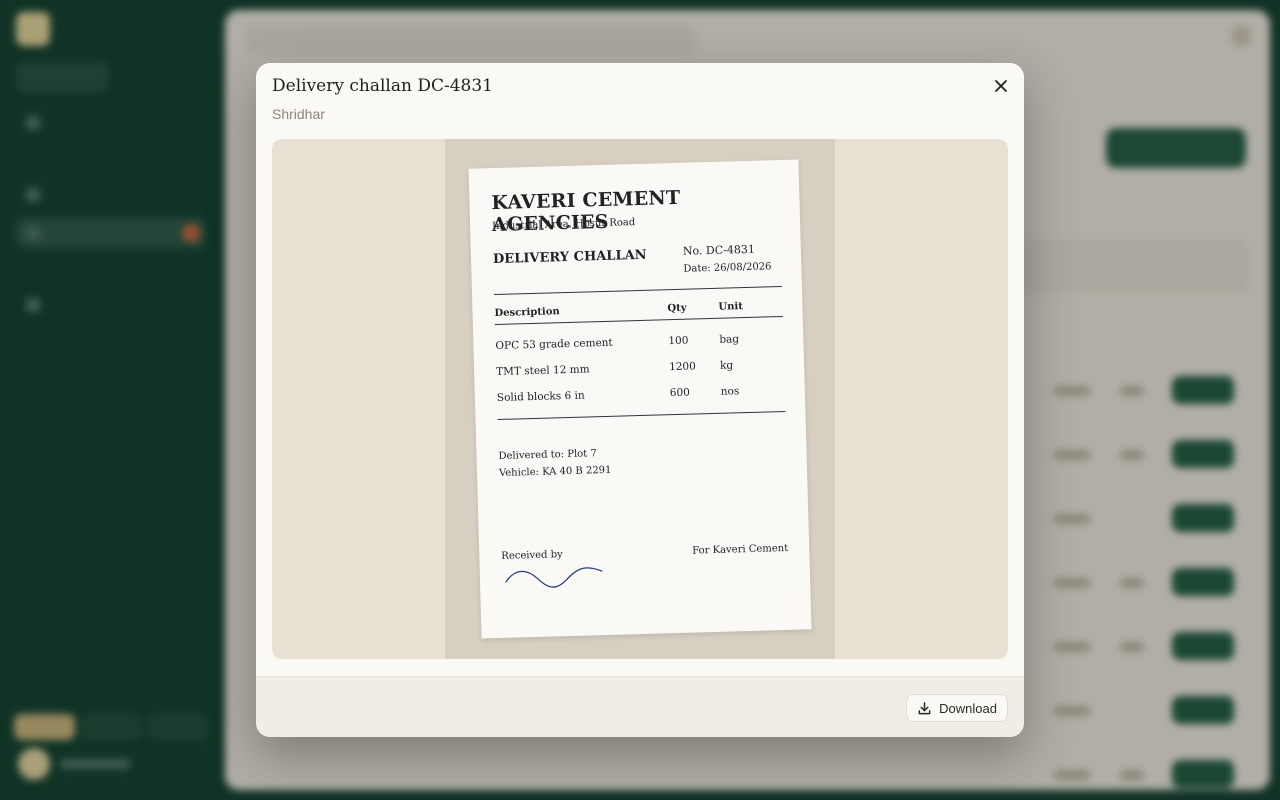  Describe the element at coordinates (726, 365) in the screenshot. I see `item-unit: kg` at that location.